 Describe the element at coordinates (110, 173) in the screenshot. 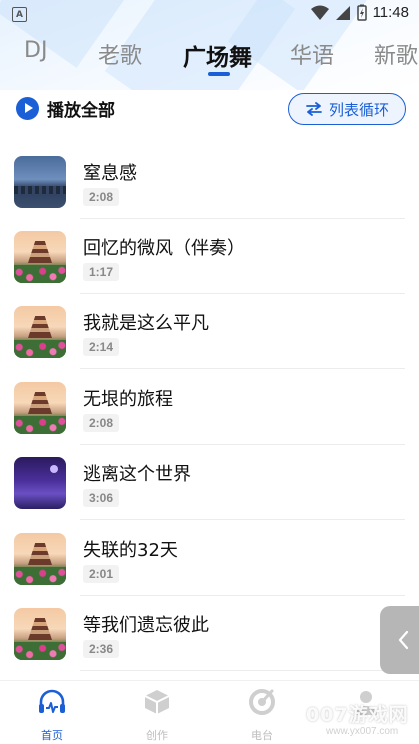

I see `song-title: 窒息感` at that location.